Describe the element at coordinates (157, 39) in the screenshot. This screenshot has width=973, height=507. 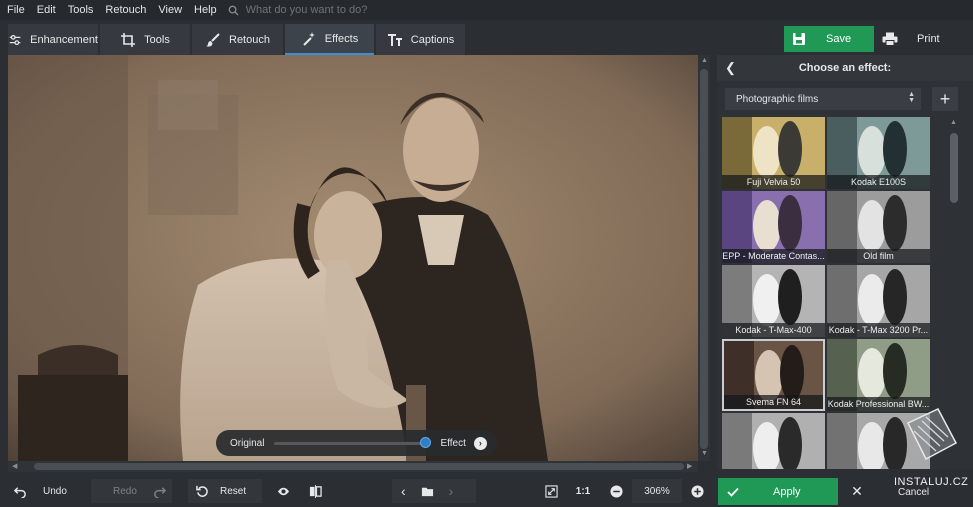
I see `tab-label: Tools` at that location.